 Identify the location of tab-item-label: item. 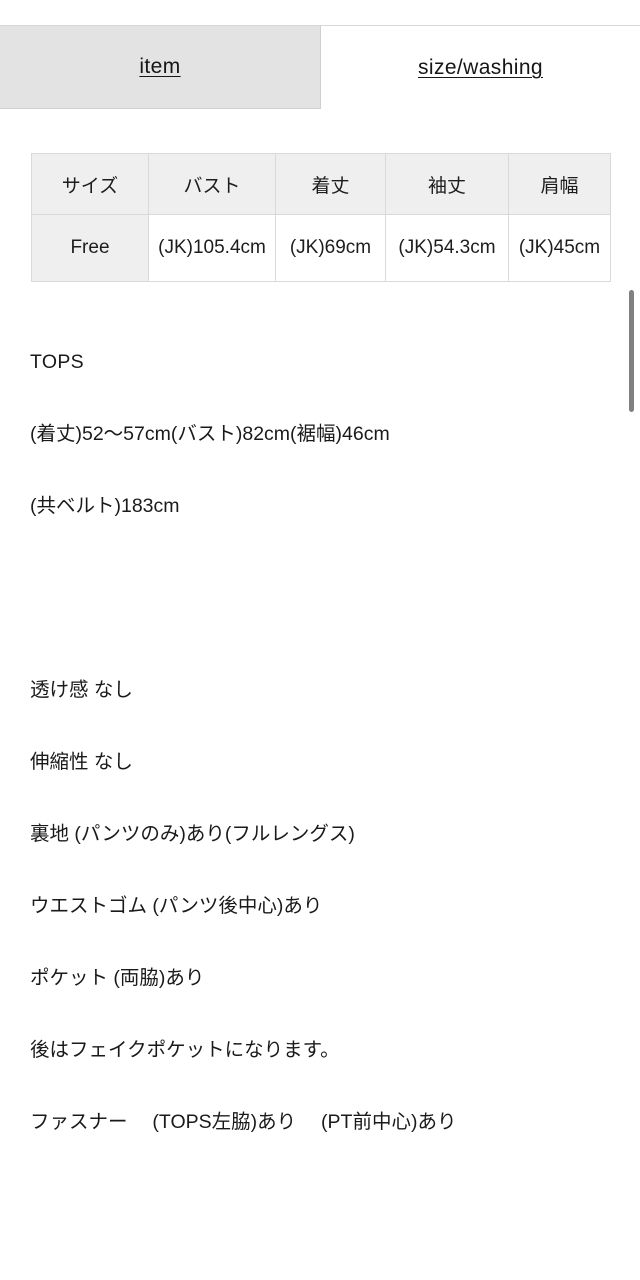
(160, 66).